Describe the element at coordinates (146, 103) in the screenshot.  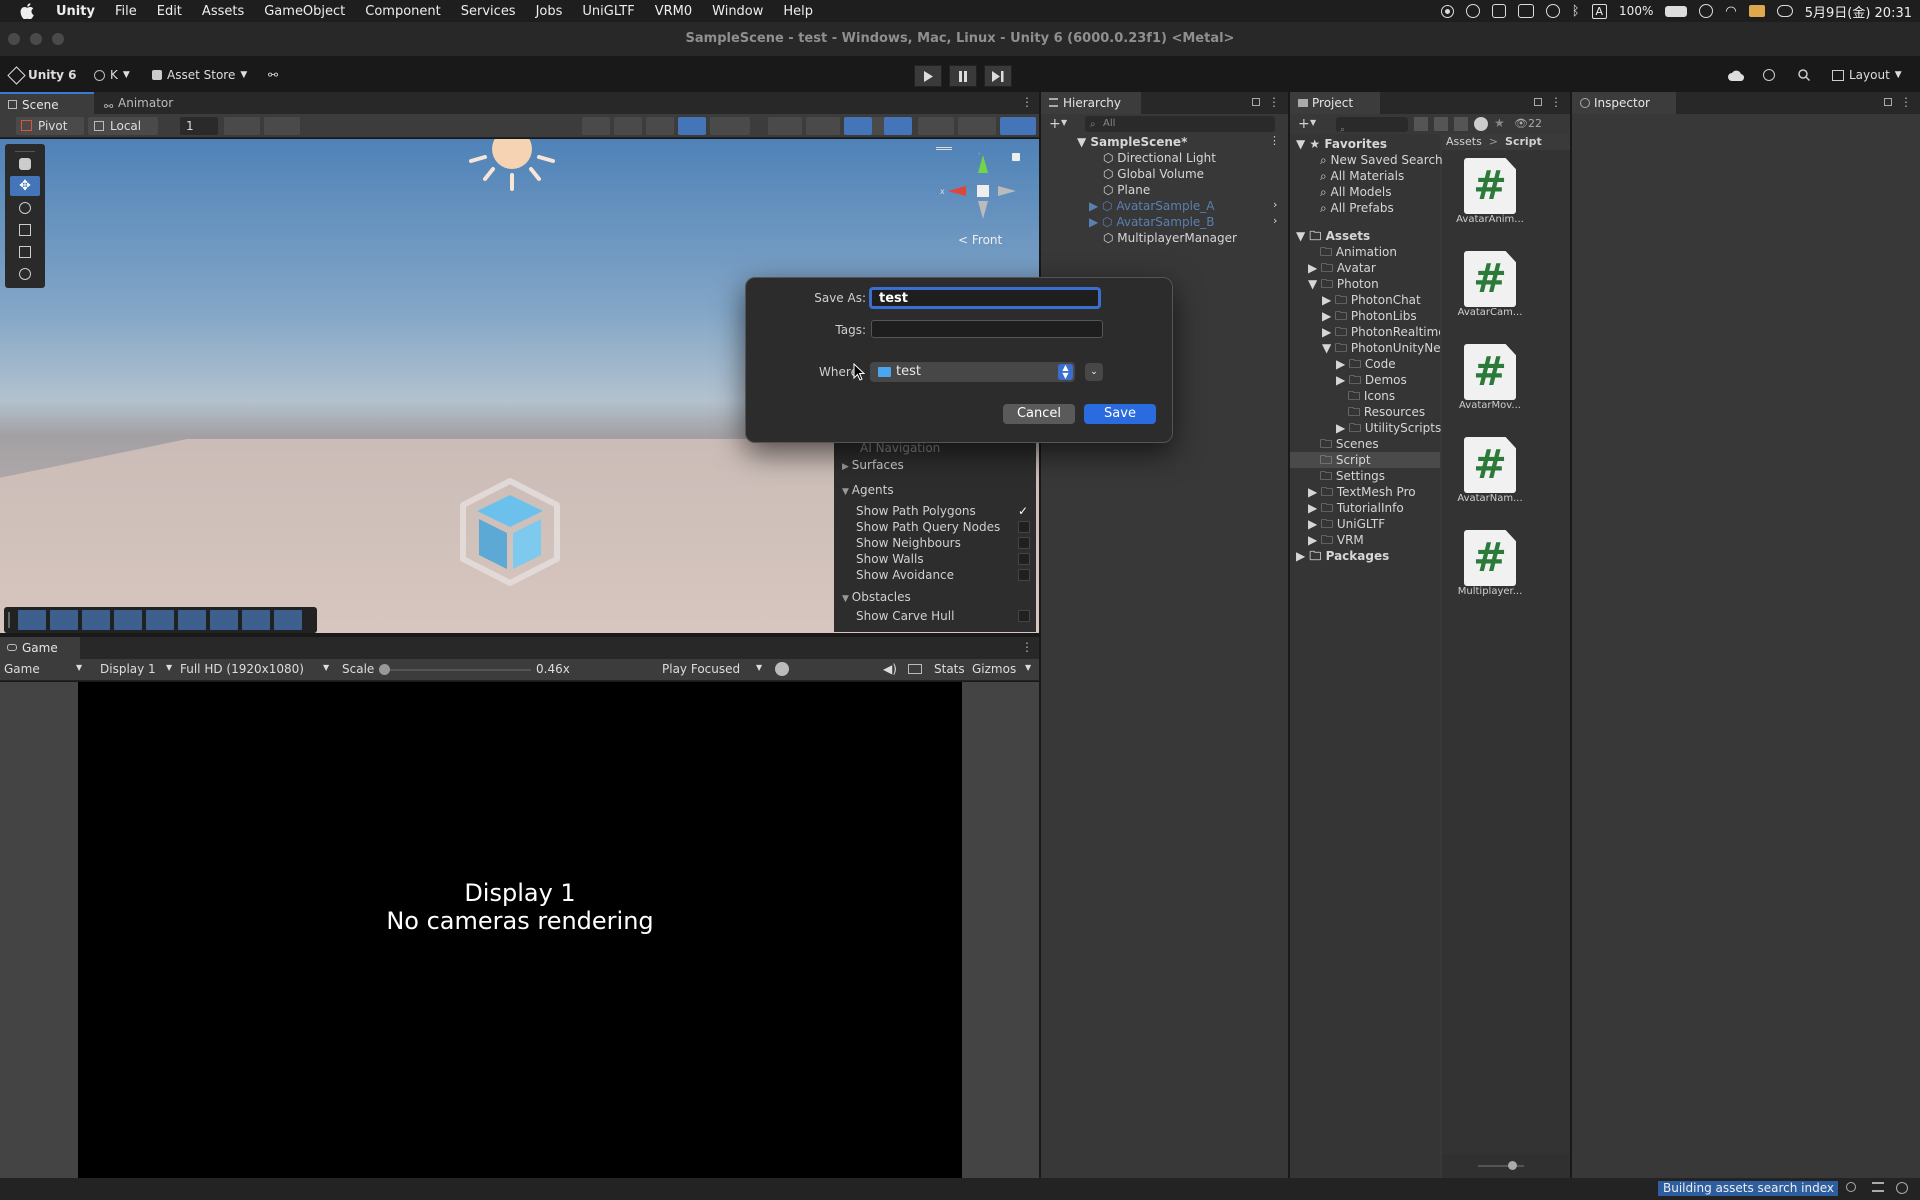
I see `tab-animator: ⚯ Animator` at that location.